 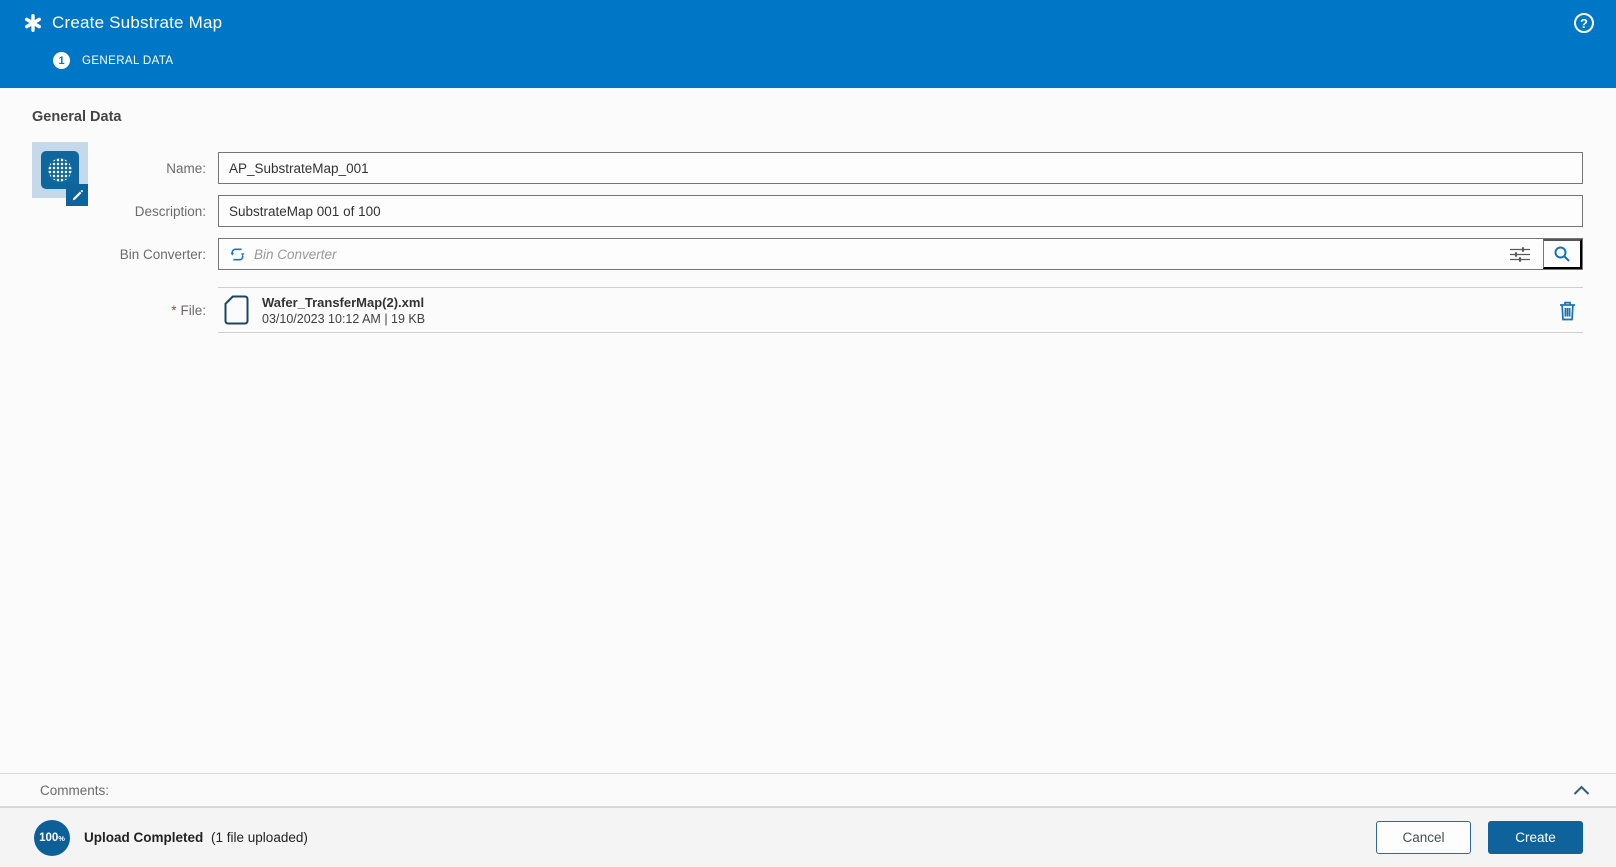 I want to click on create-button: Create, so click(x=1535, y=837).